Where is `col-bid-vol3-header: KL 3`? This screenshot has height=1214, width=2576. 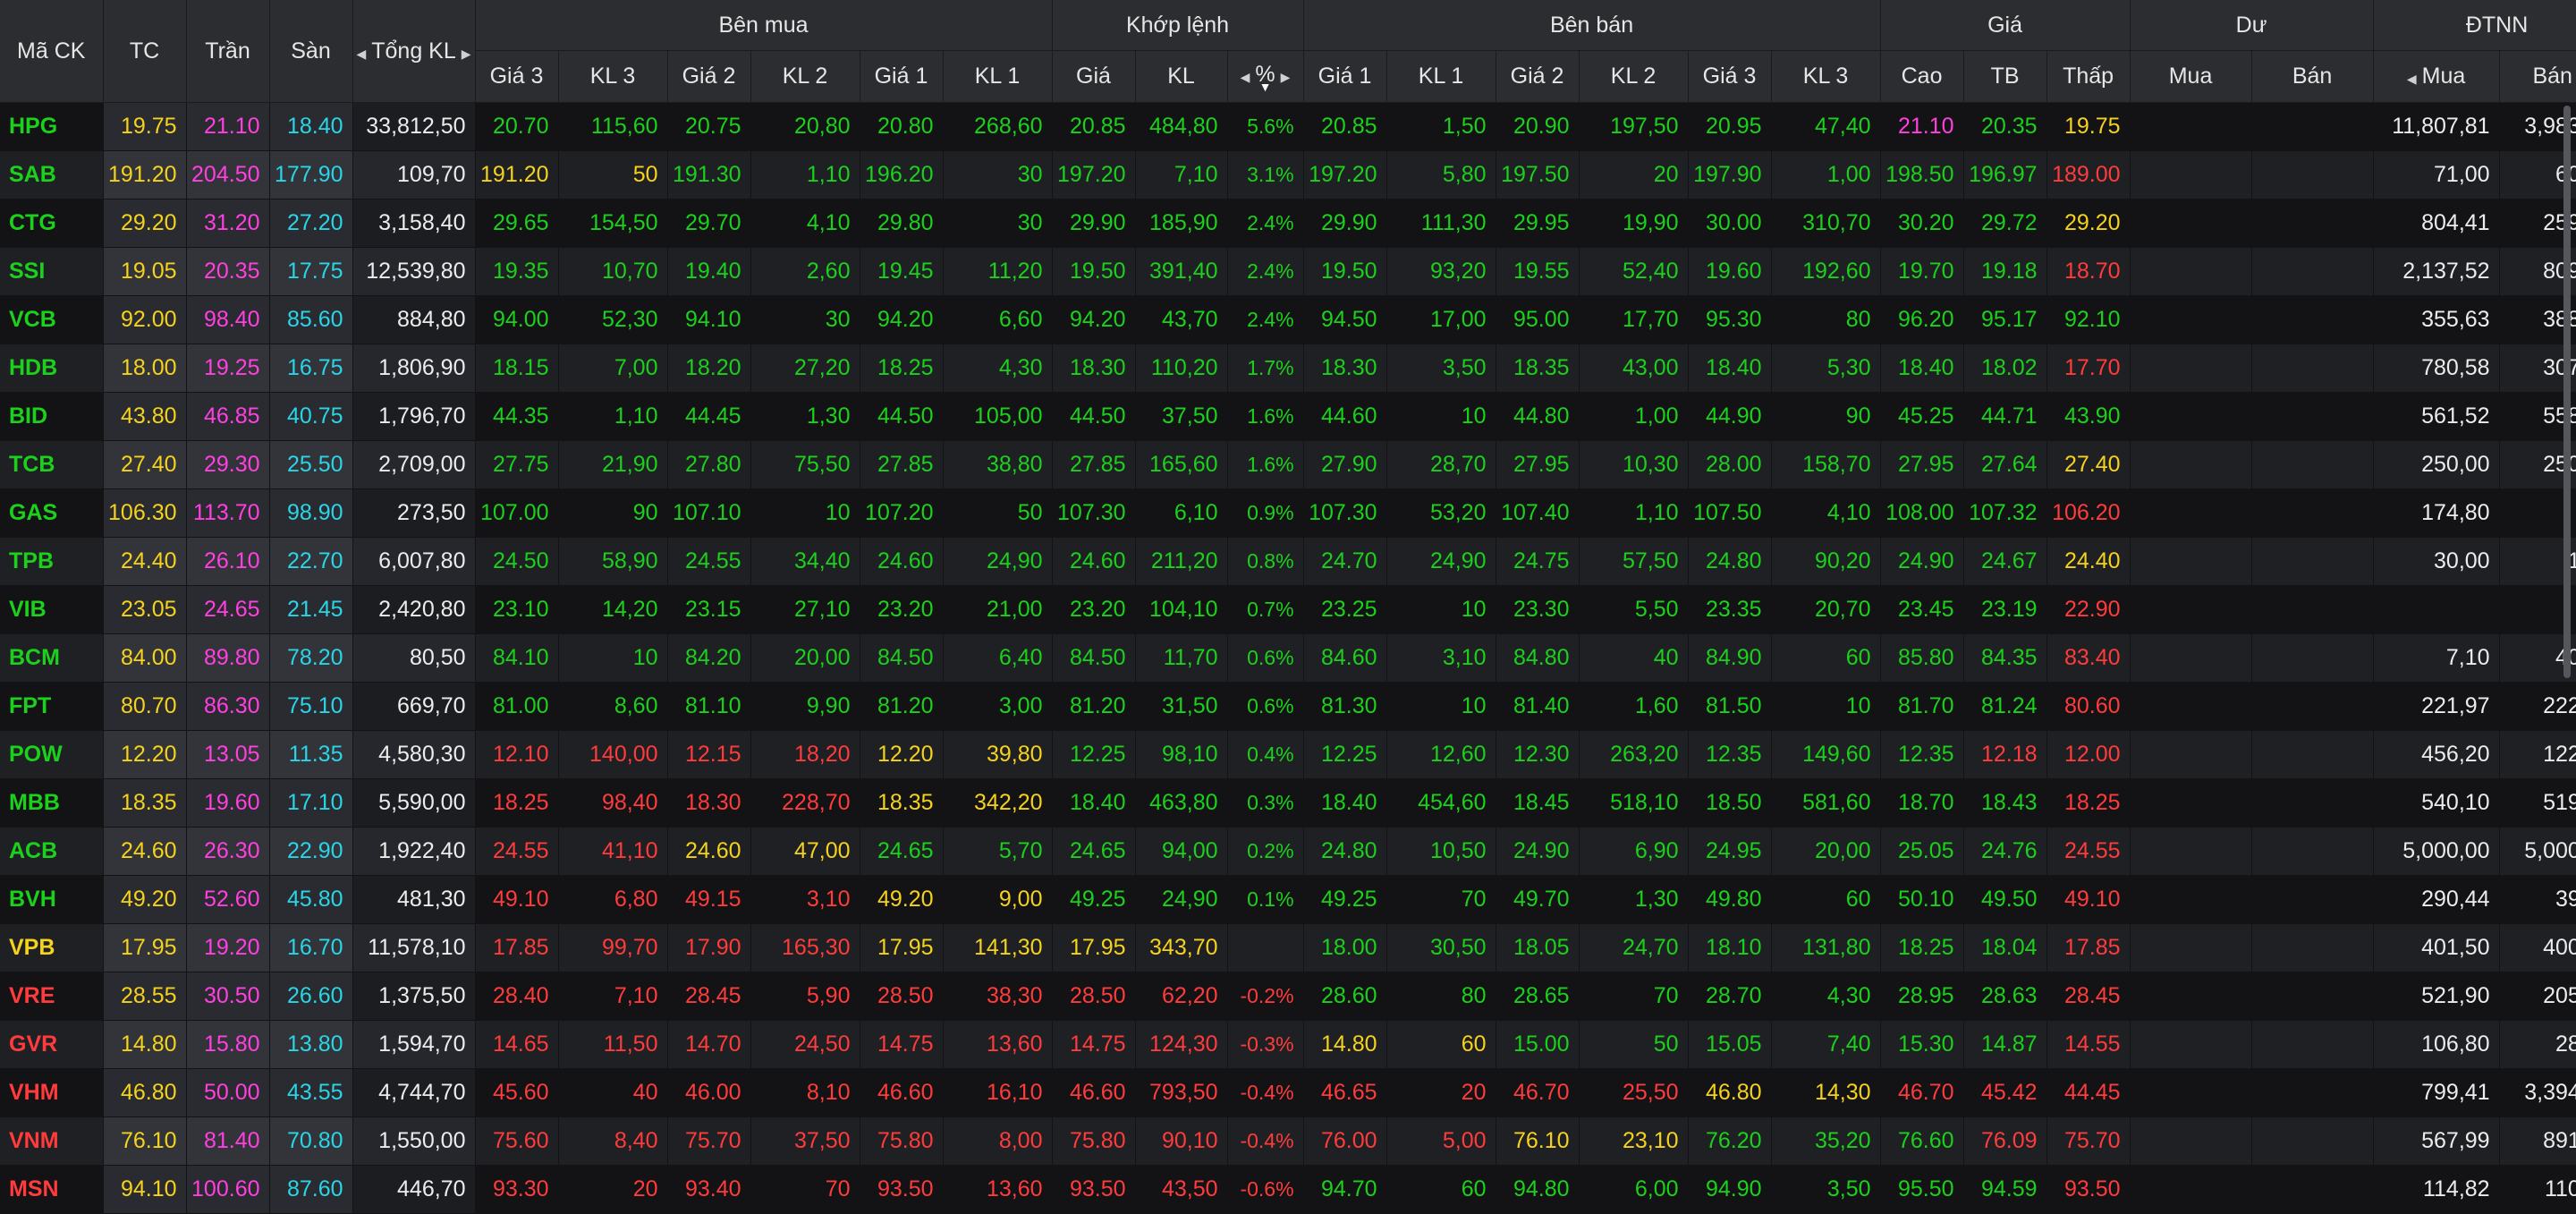 col-bid-vol3-header: KL 3 is located at coordinates (613, 76).